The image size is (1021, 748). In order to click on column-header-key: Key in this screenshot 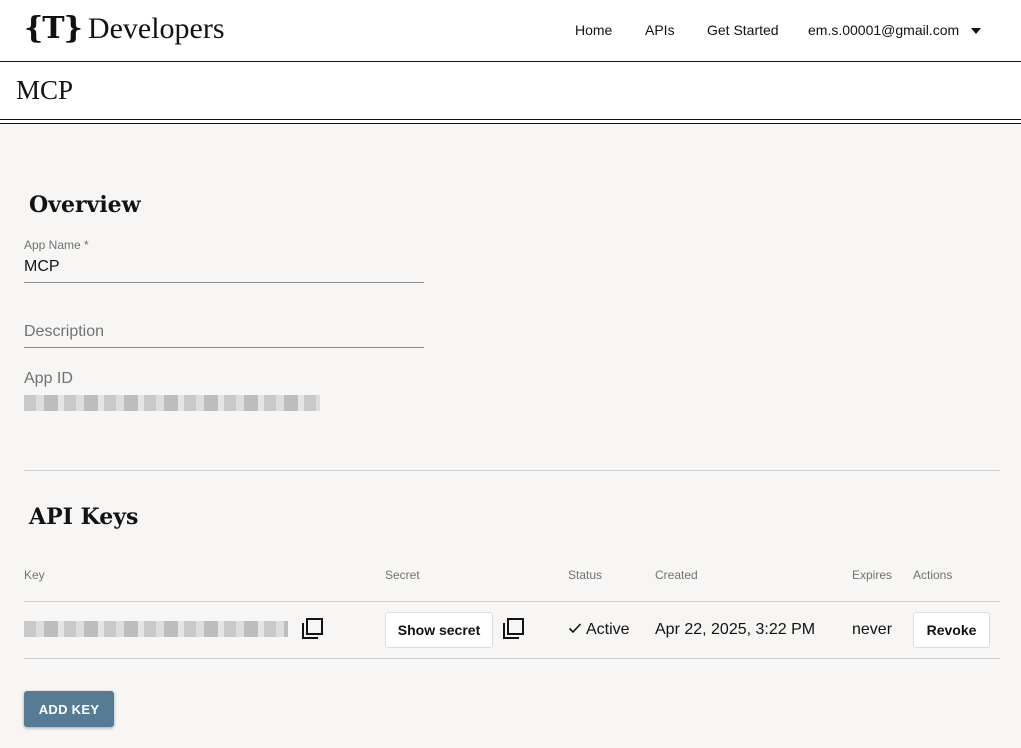, I will do `click(34, 575)`.